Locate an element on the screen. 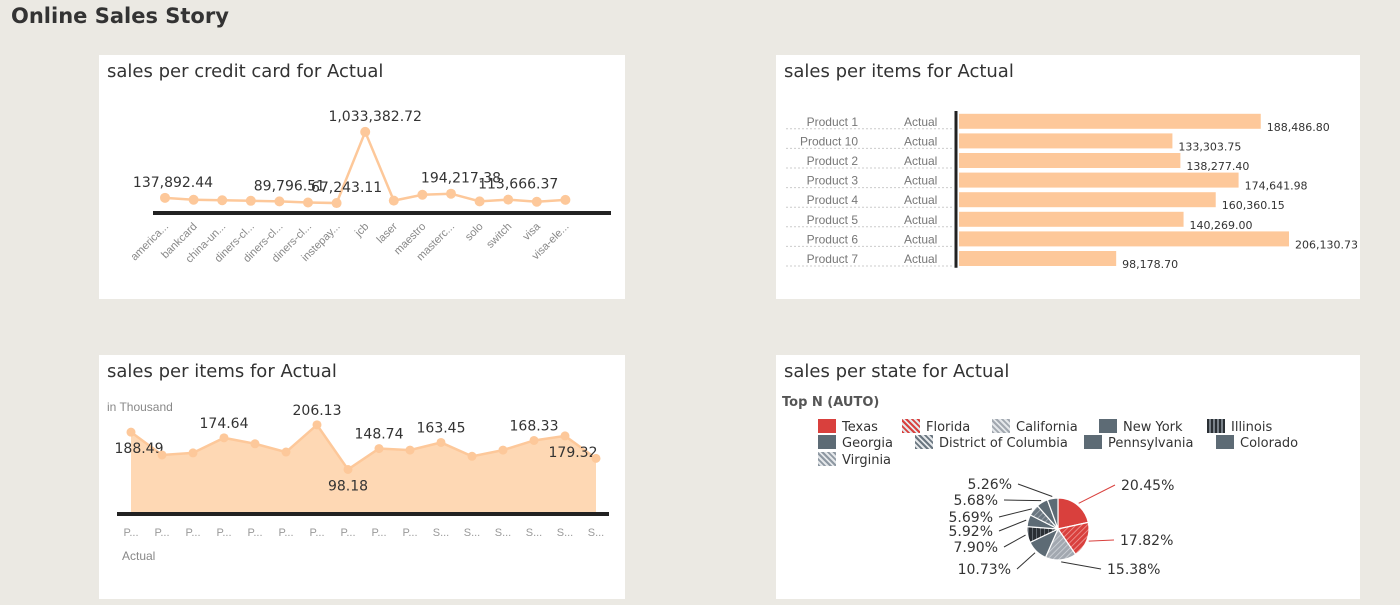 Image resolution: width=1400 pixels, height=605 pixels. area-data-label: 163.45 is located at coordinates (441, 428).